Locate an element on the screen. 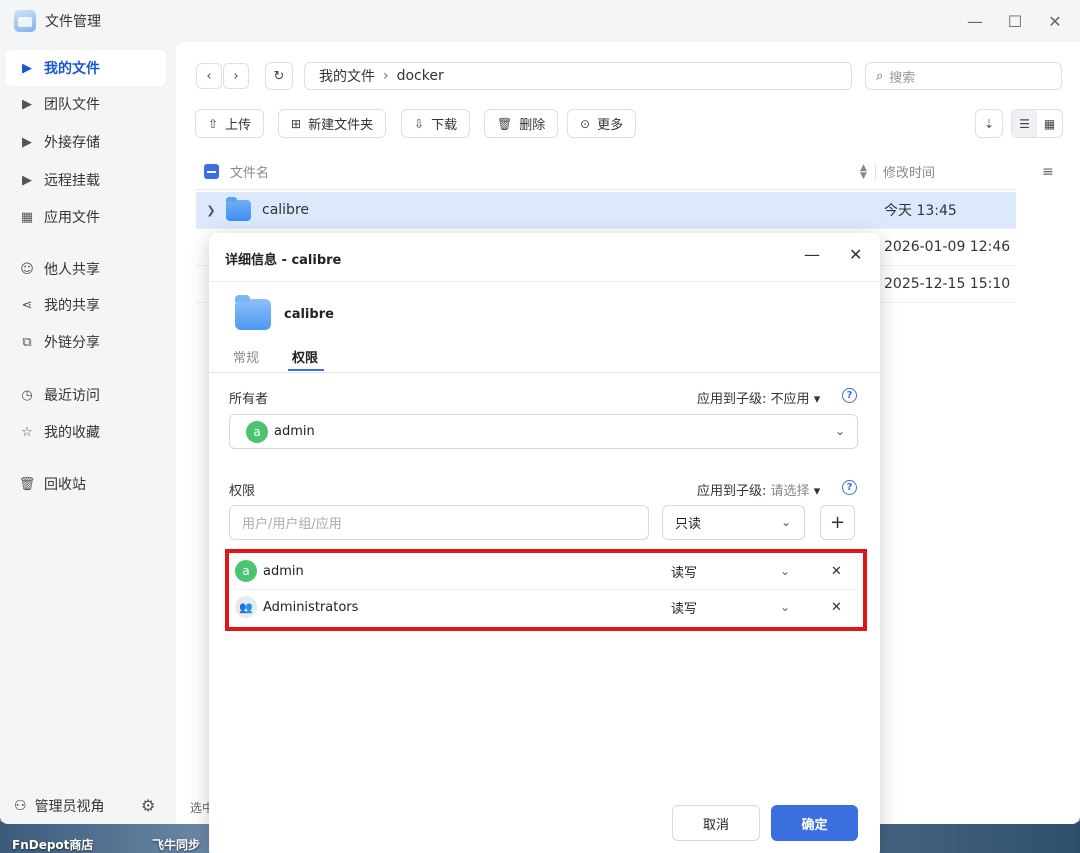 The height and width of the screenshot is (853, 1080). delete-button: 🗑 删除 is located at coordinates (521, 123).